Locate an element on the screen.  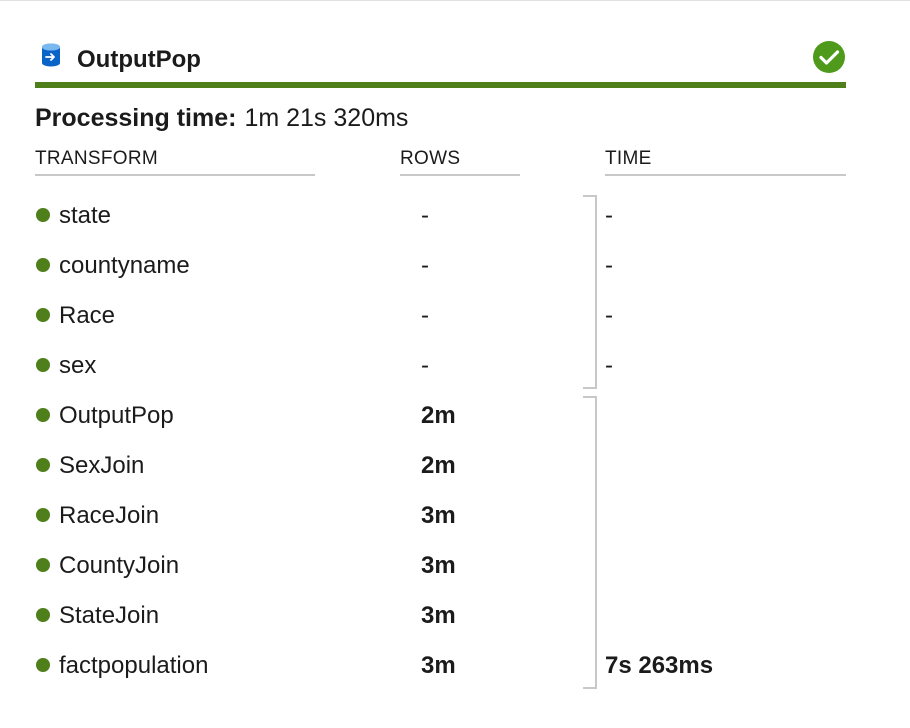
panel-header: OutputPop is located at coordinates (440, 60).